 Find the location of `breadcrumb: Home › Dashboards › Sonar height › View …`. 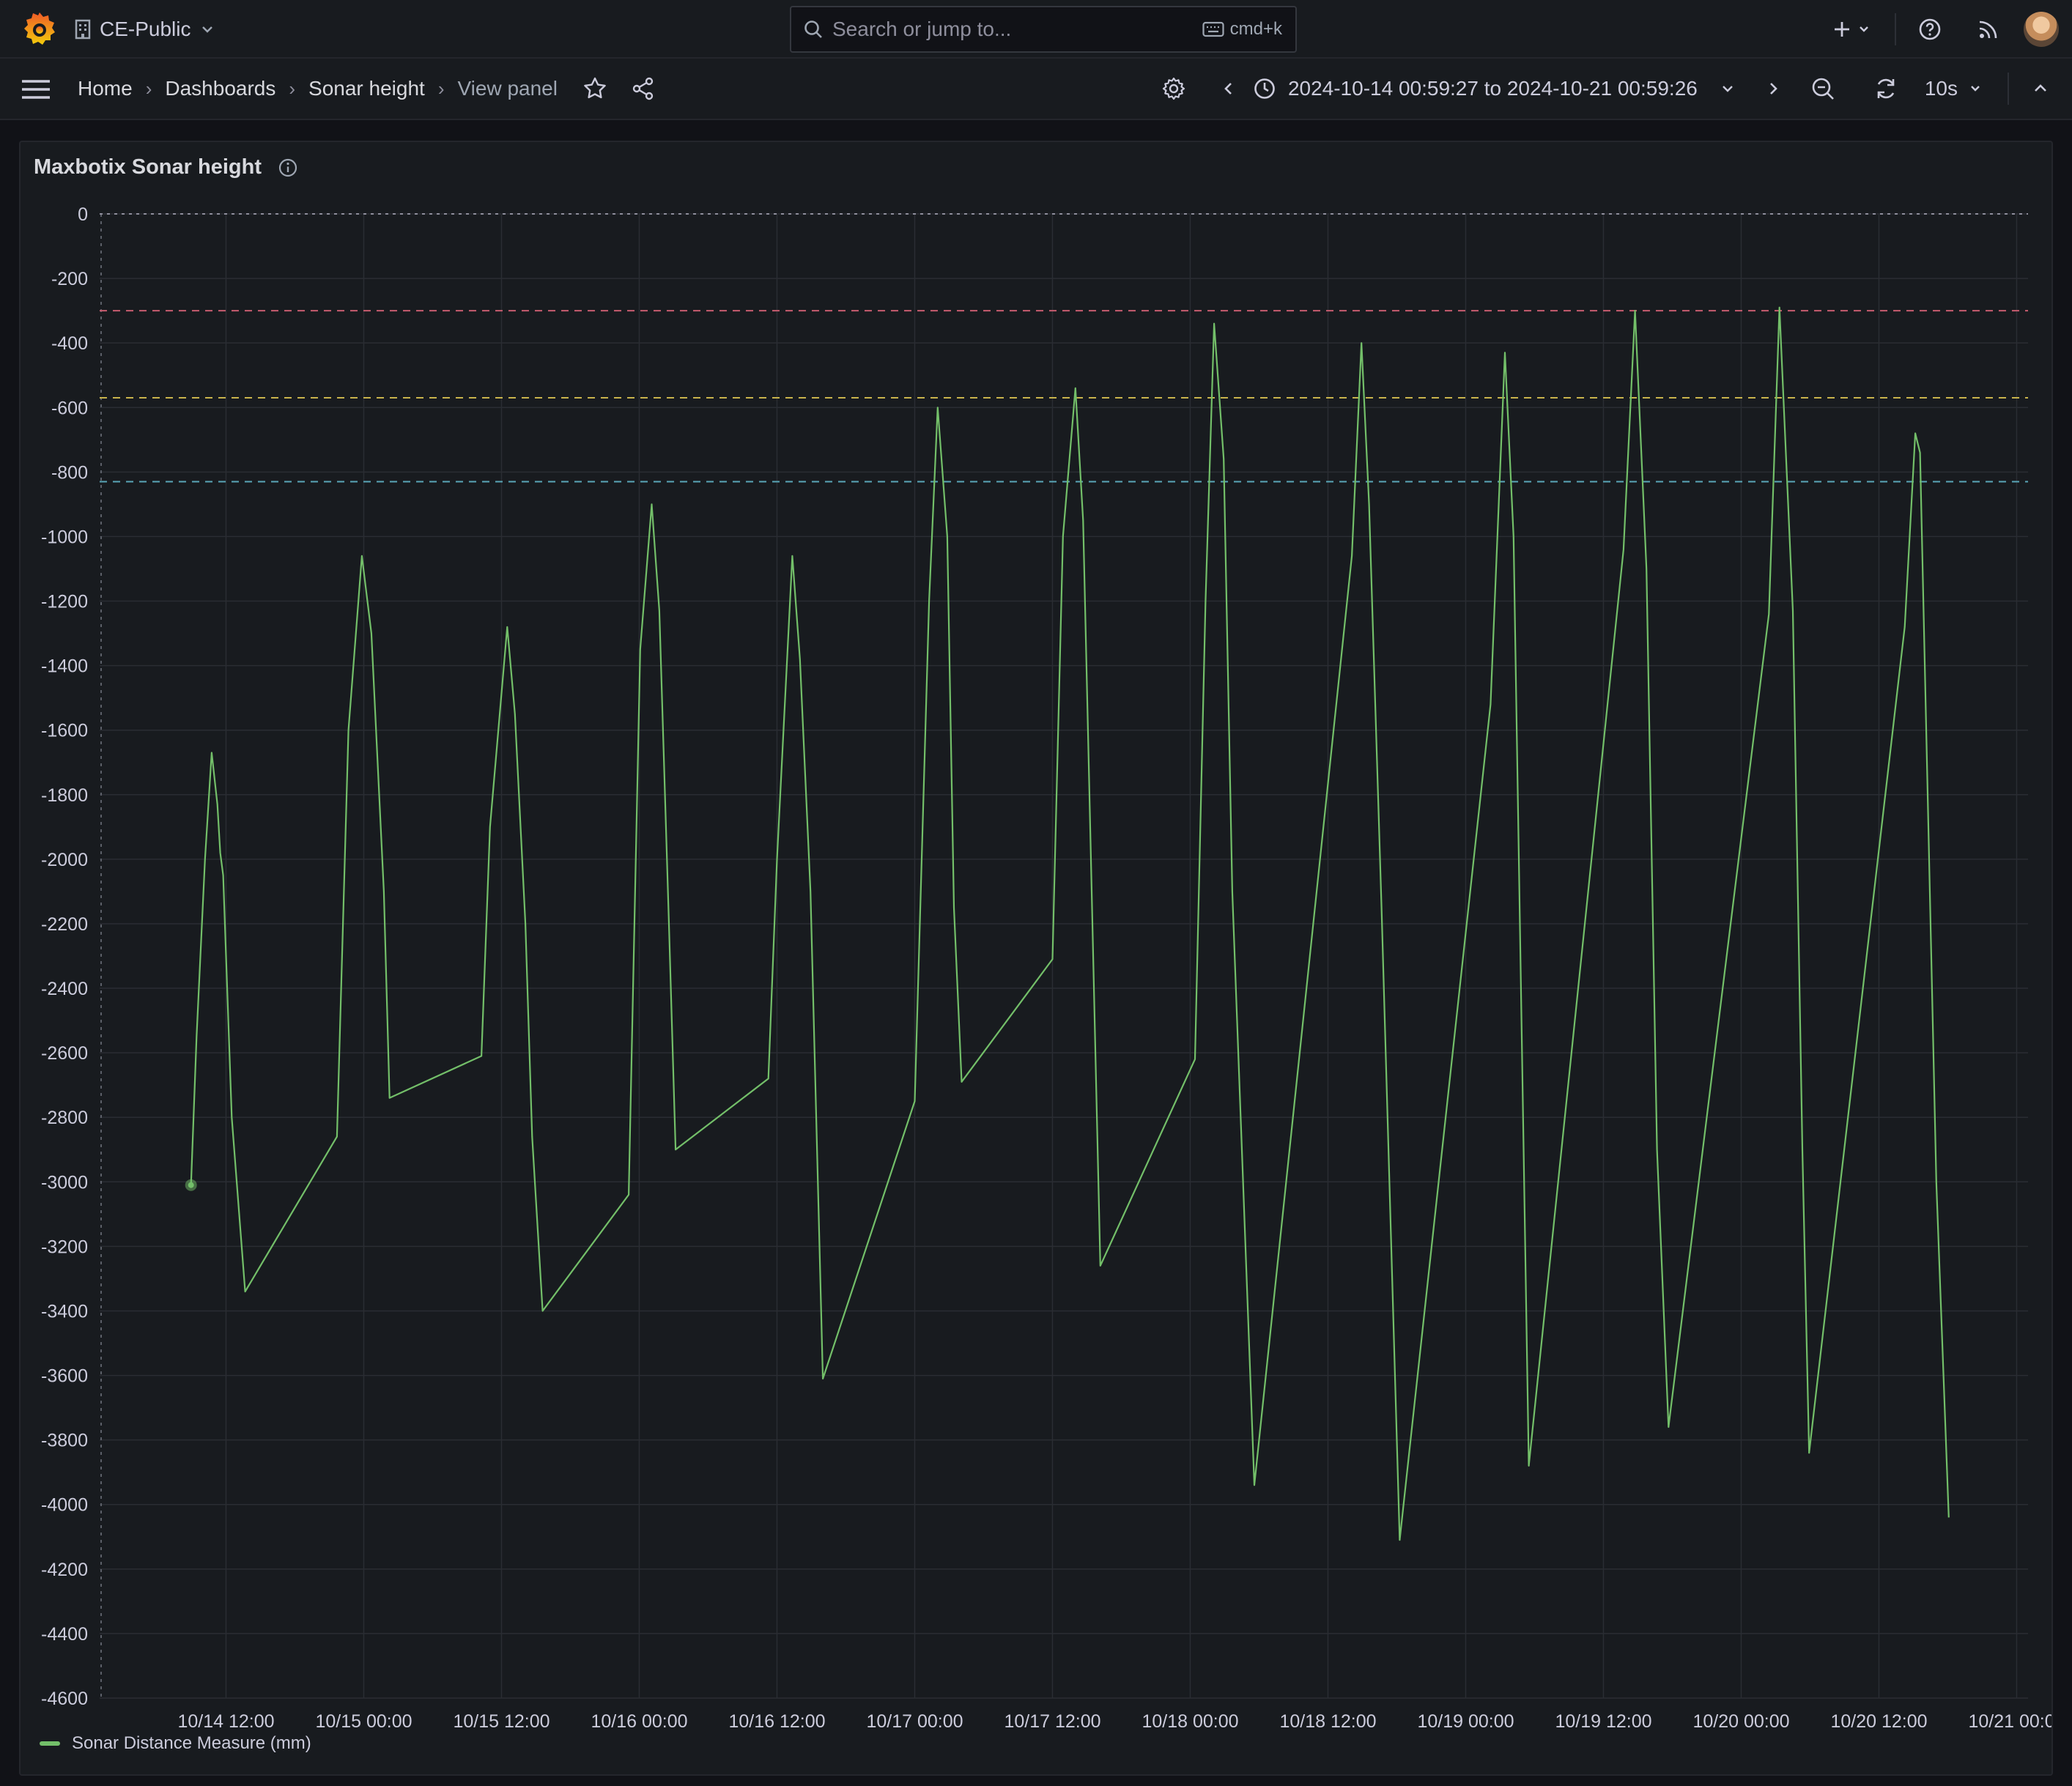

breadcrumb: Home › Dashboards › Sonar height › View … is located at coordinates (367, 89).